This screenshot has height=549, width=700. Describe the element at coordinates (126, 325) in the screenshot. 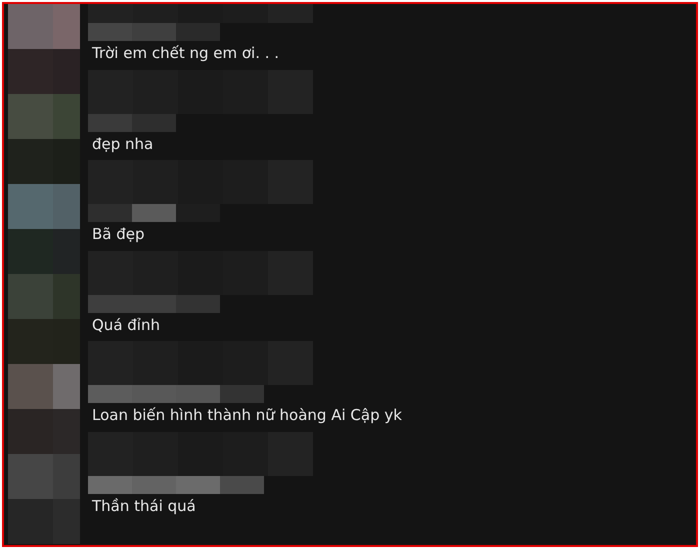

I see `comment-text: Quá đỉnh` at that location.